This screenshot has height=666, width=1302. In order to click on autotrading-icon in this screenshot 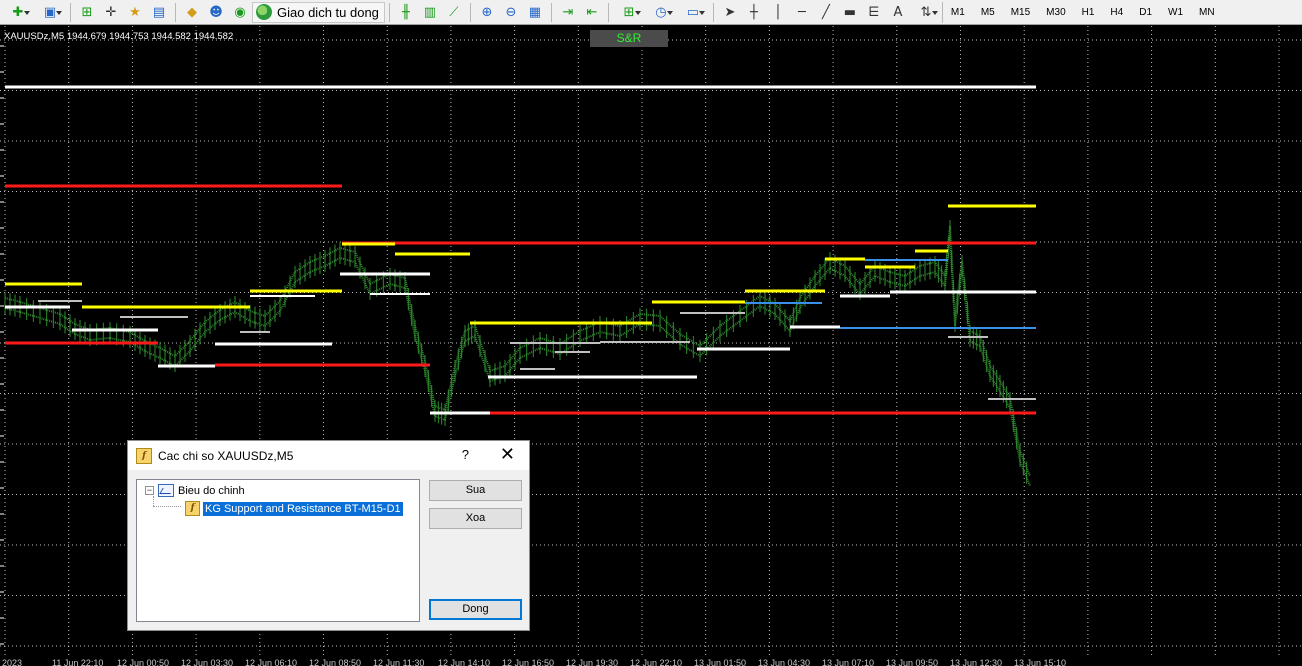, I will do `click(264, 12)`.